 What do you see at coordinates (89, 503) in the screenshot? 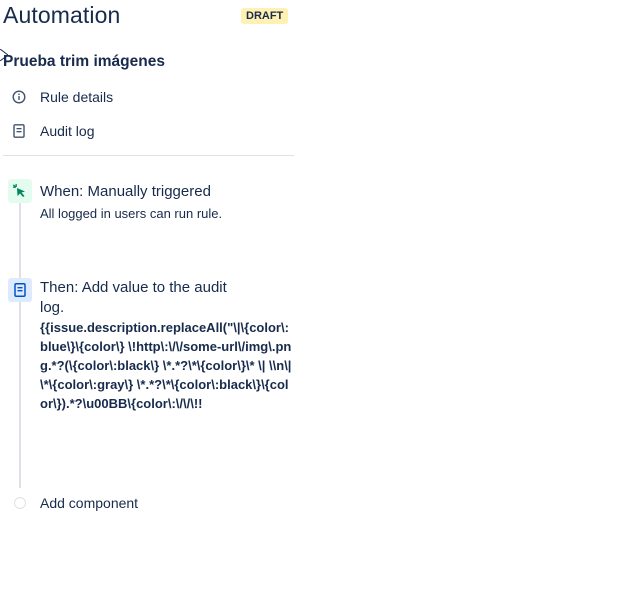
I see `add-component-button: Add component` at bounding box center [89, 503].